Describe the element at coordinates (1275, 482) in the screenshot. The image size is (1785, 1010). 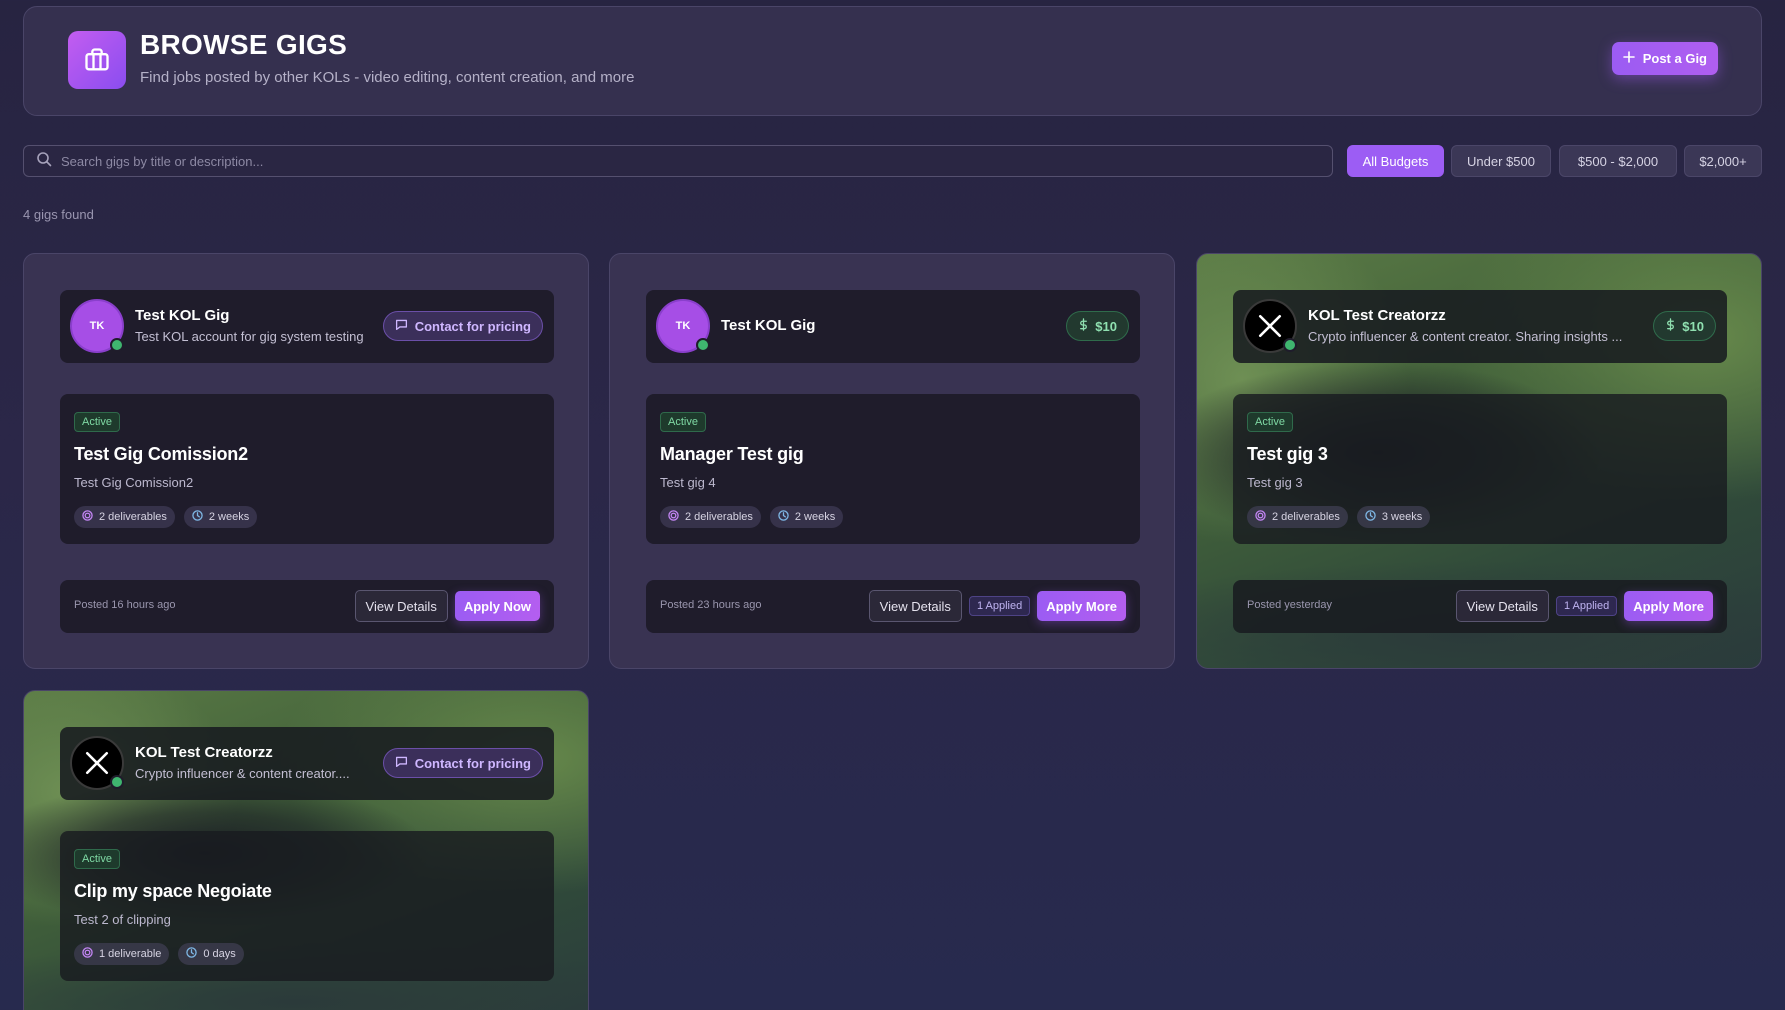
I see `gig-description: Test gig 3` at that location.